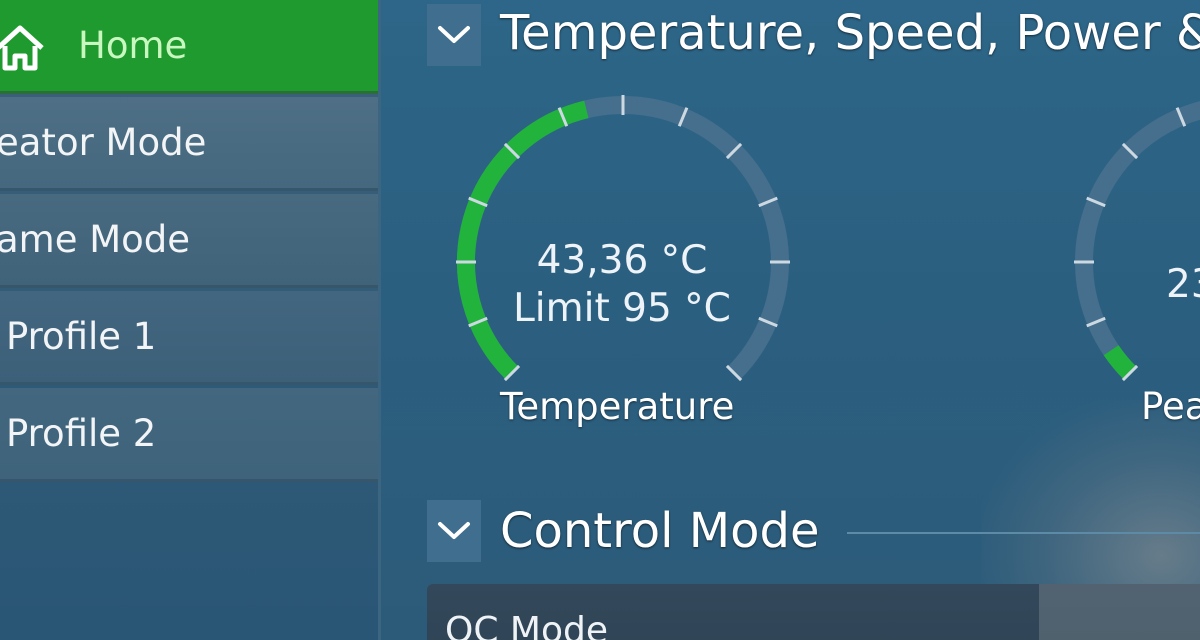 This screenshot has width=1200, height=640. I want to click on sidebar-item-creator-mode: eator Mode, so click(189, 144).